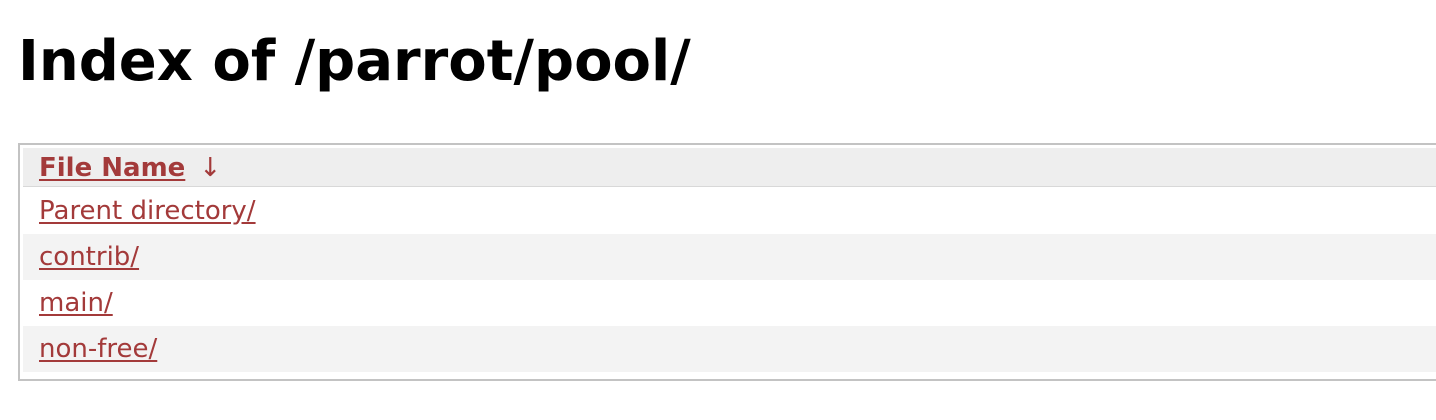 This screenshot has width=1436, height=420. I want to click on sort-descending-icon: ↓, so click(210, 168).